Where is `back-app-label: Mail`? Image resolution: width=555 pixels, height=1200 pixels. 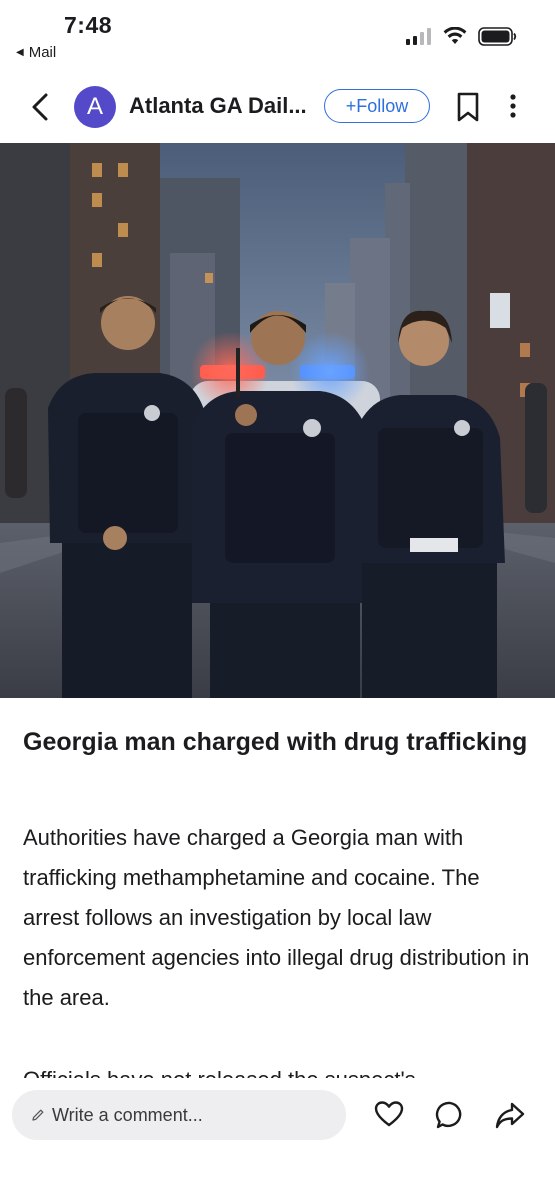
back-app-label: Mail is located at coordinates (42, 52).